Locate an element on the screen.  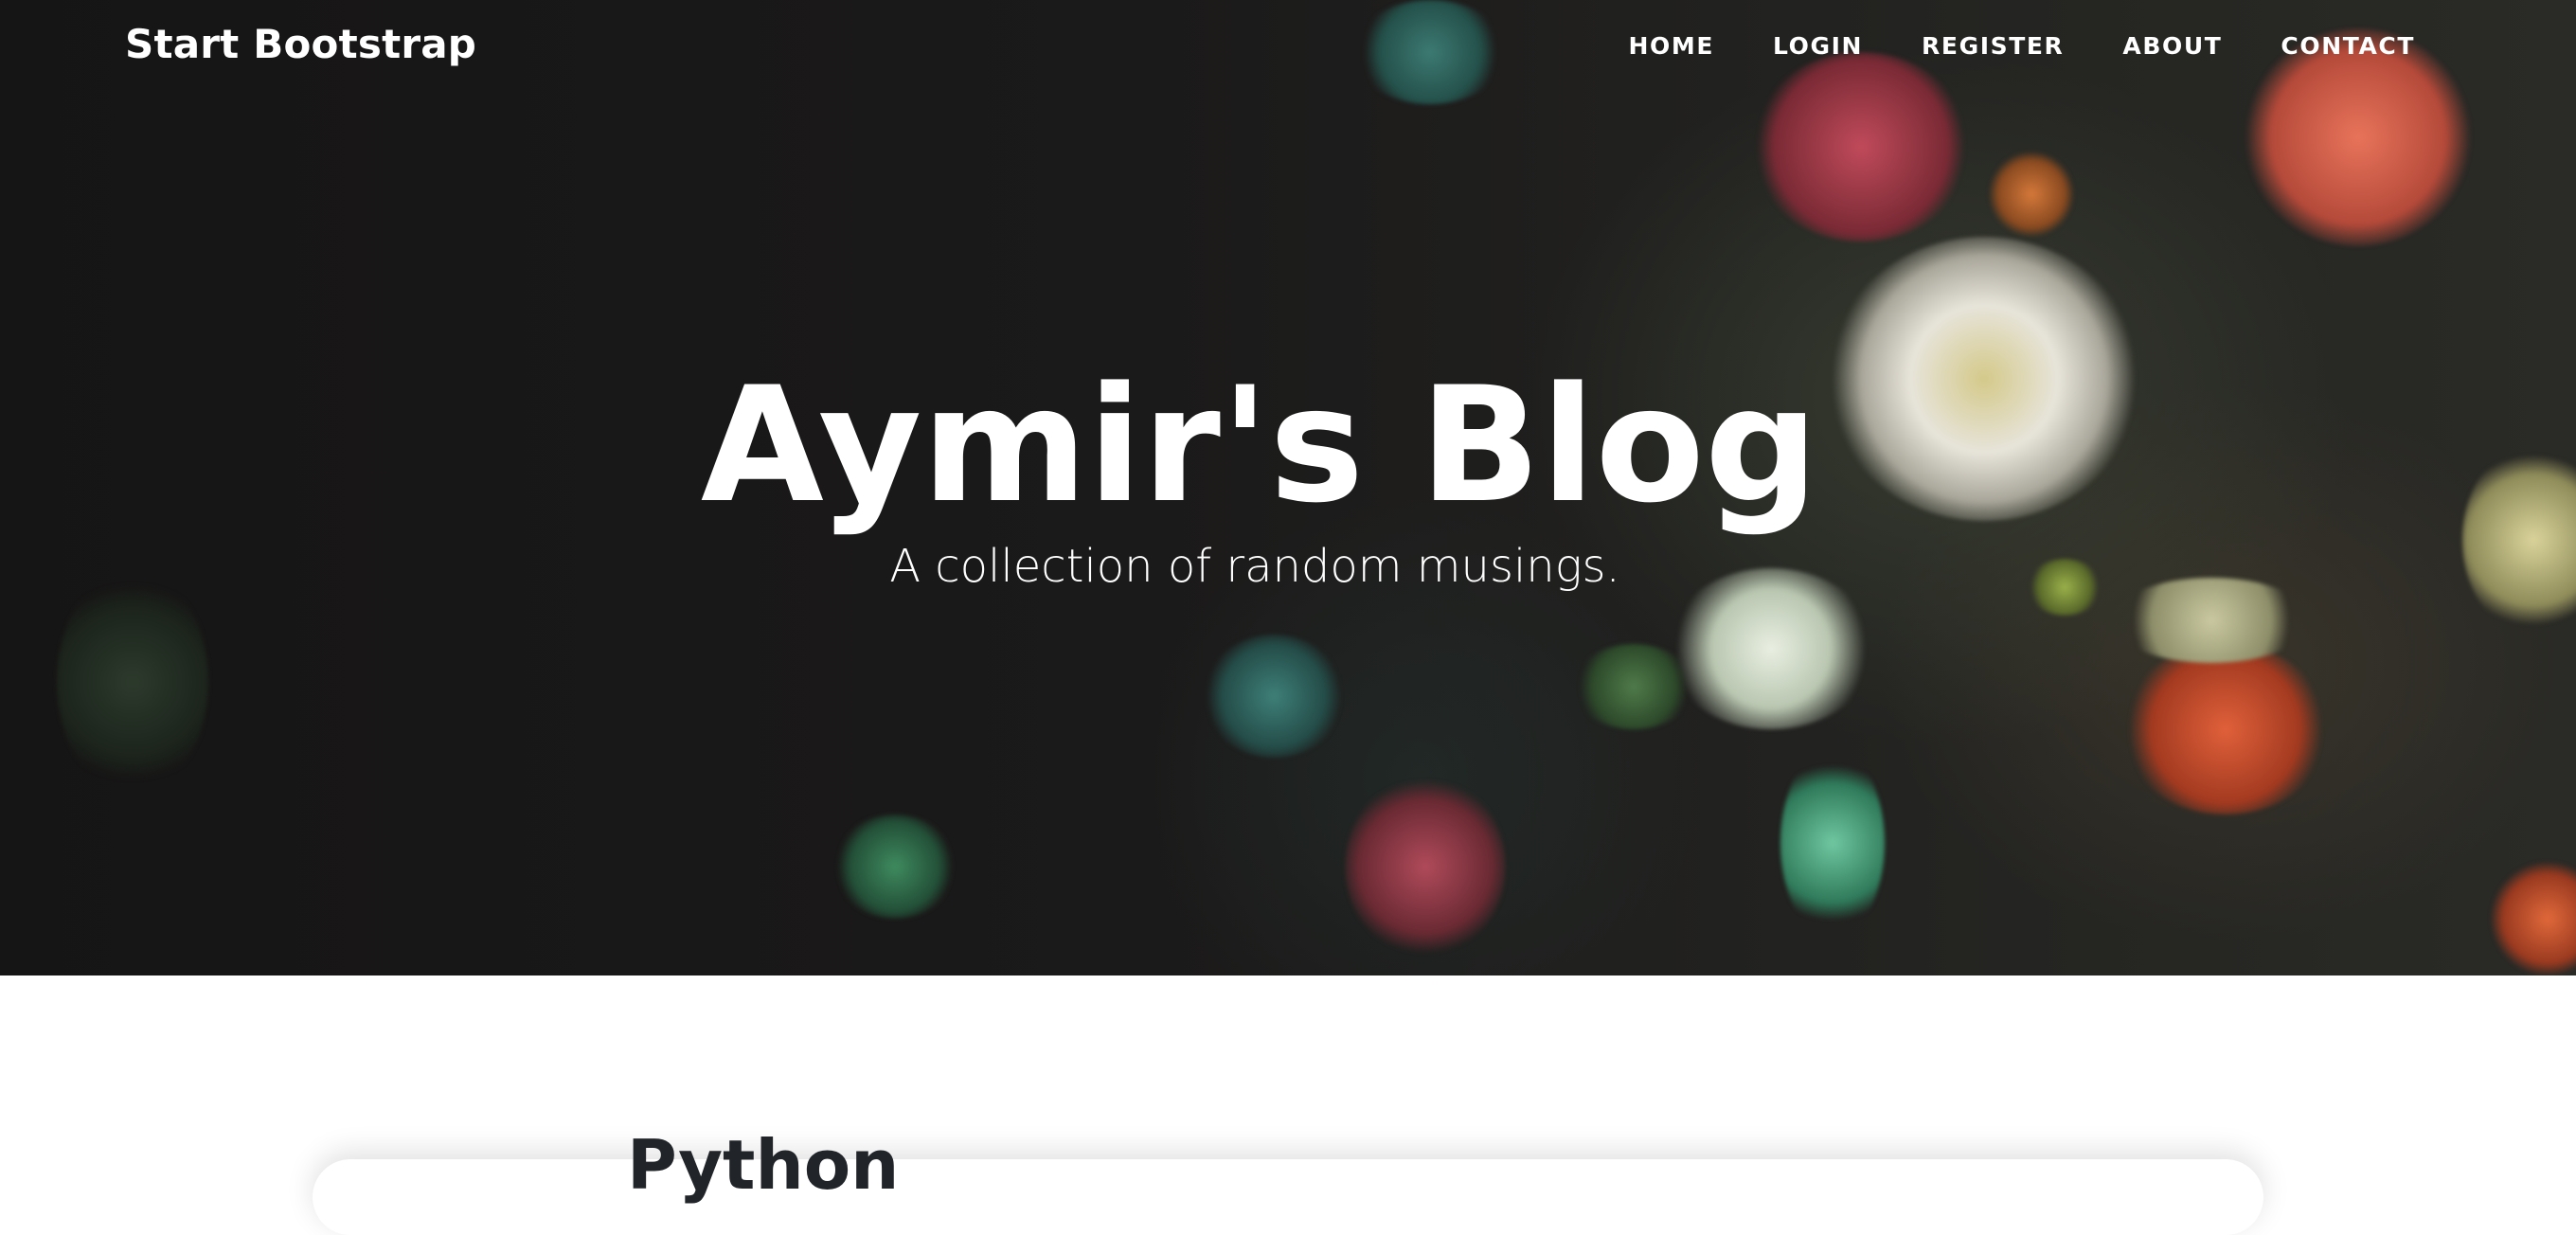
nav-link-contact: CONTACT is located at coordinates (2348, 46).